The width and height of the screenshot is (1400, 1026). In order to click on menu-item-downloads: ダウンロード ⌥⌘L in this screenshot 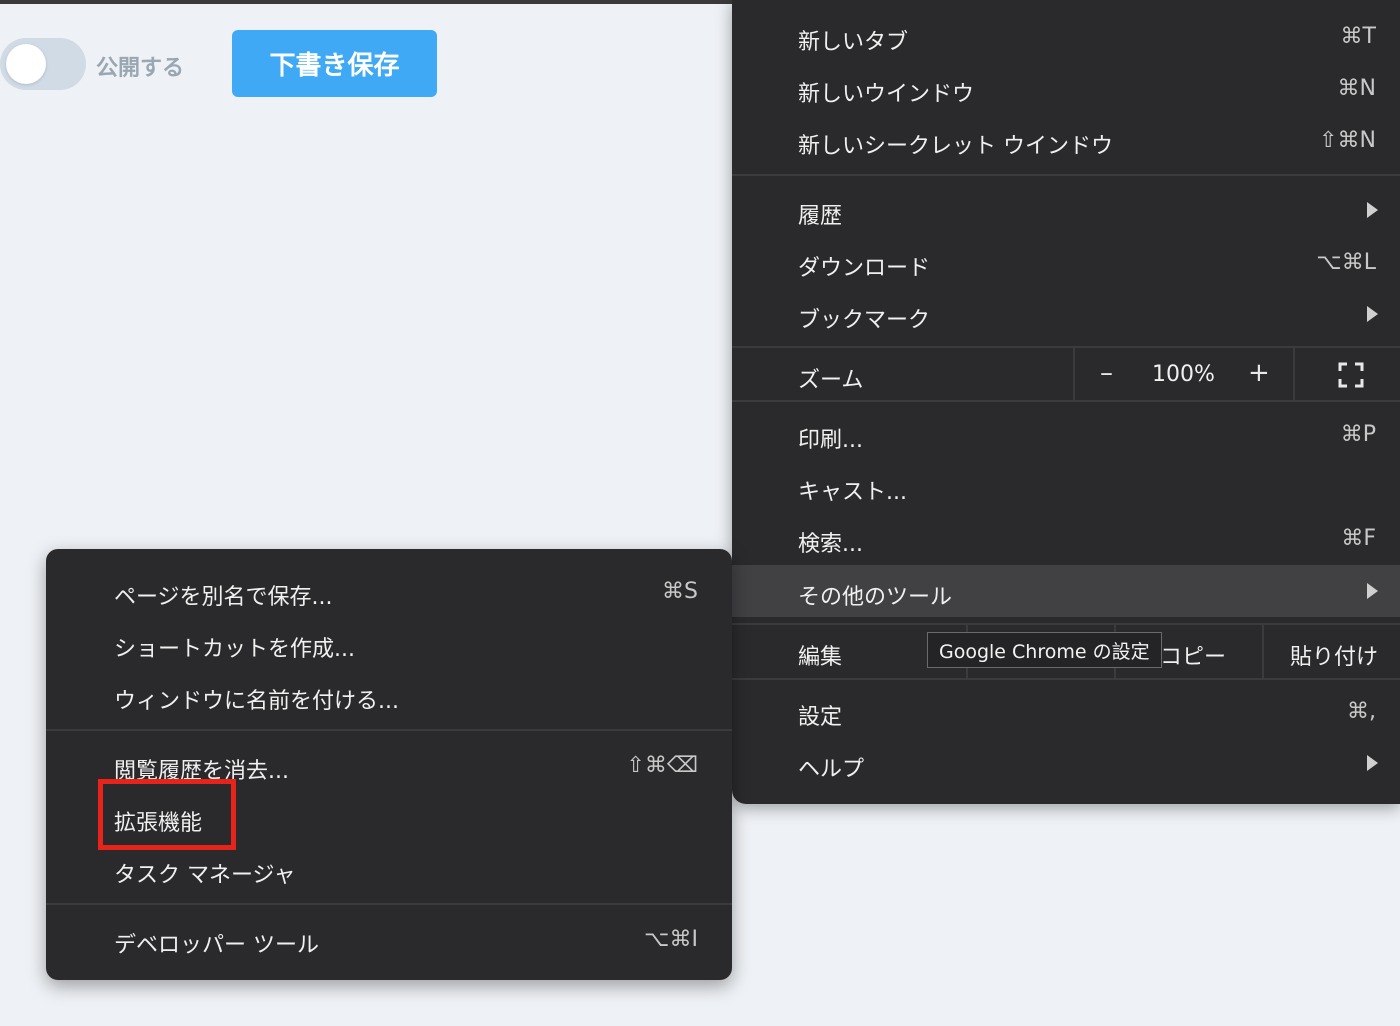, I will do `click(1066, 262)`.